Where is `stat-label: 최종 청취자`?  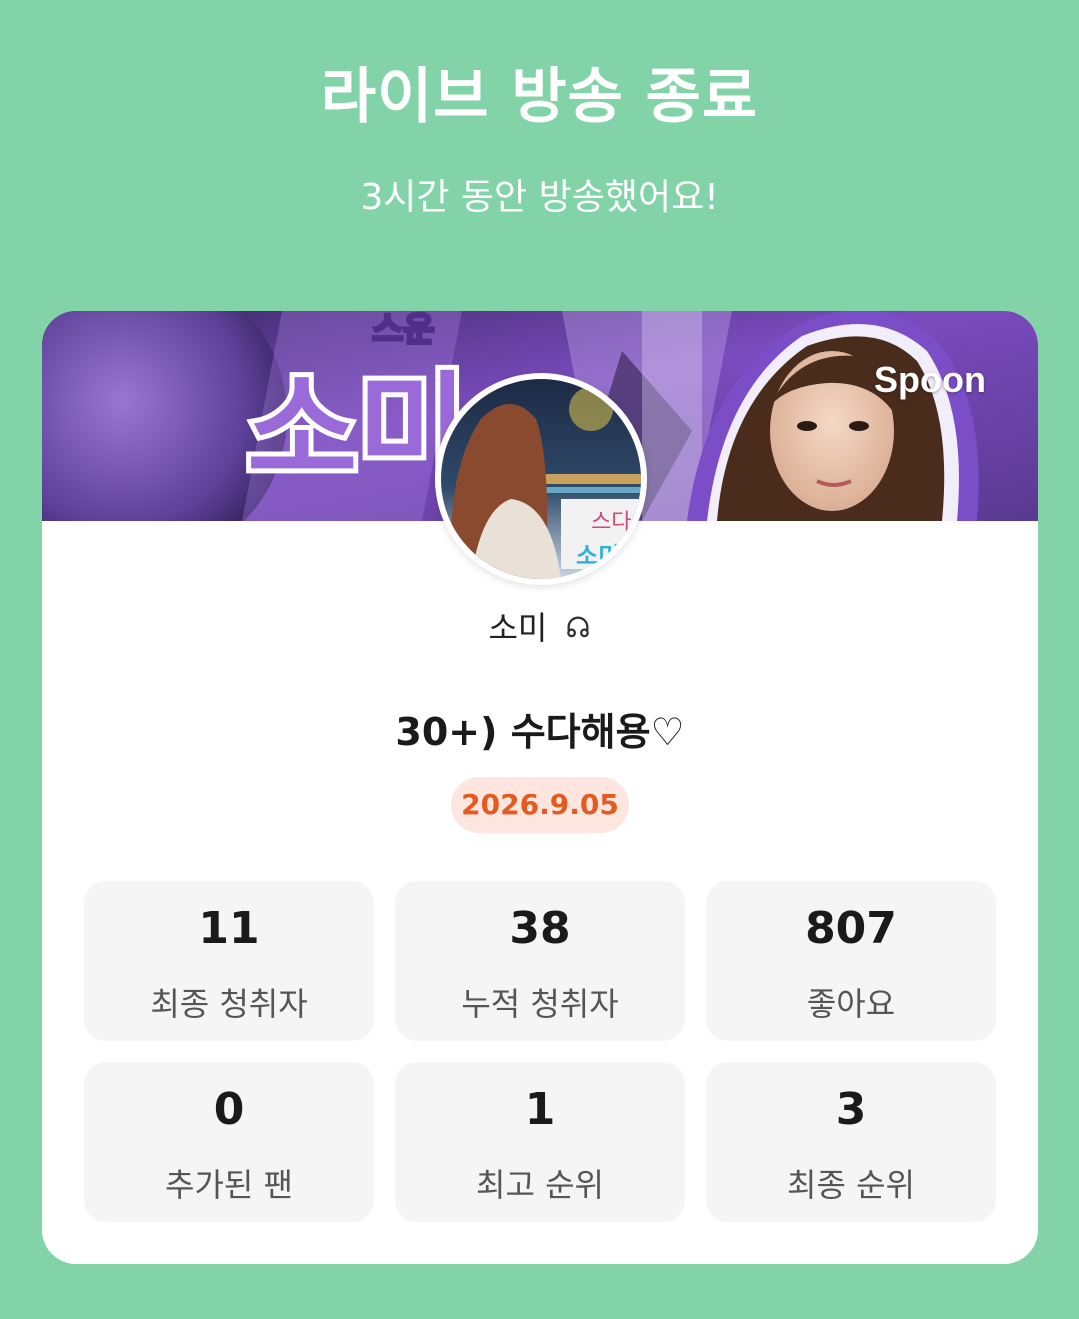
stat-label: 최종 청취자 is located at coordinates (229, 1004).